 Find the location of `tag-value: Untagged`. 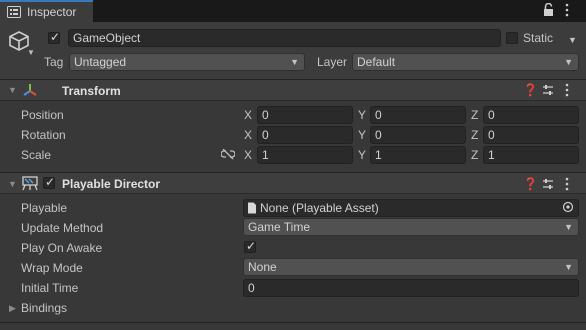

tag-value: Untagged is located at coordinates (100, 62).